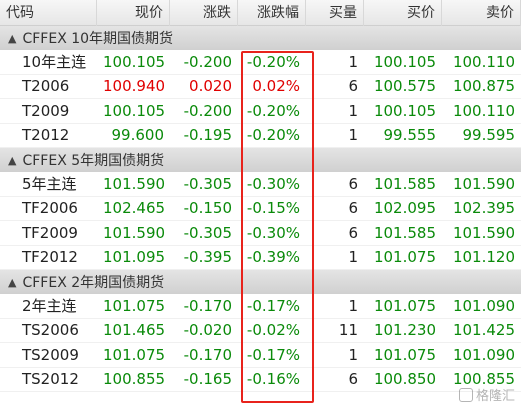  What do you see at coordinates (465, 394) in the screenshot?
I see `watermark-logo-icon` at bounding box center [465, 394].